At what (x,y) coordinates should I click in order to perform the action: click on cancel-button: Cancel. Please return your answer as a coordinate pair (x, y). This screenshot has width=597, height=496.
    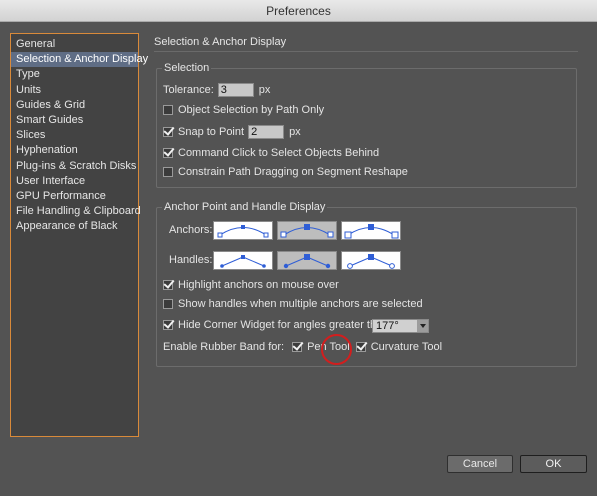
    Looking at the image, I should click on (480, 464).